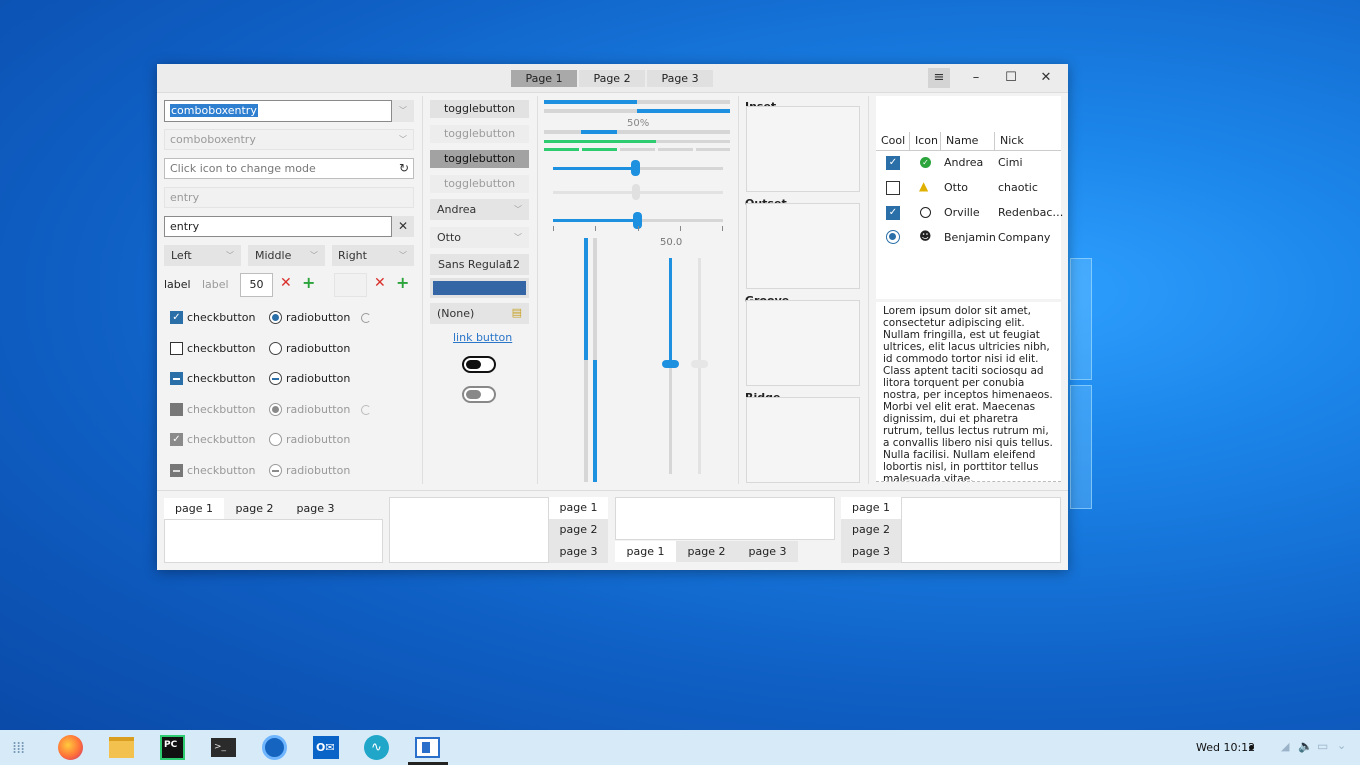  I want to click on column-header-cool: Cool, so click(893, 141).